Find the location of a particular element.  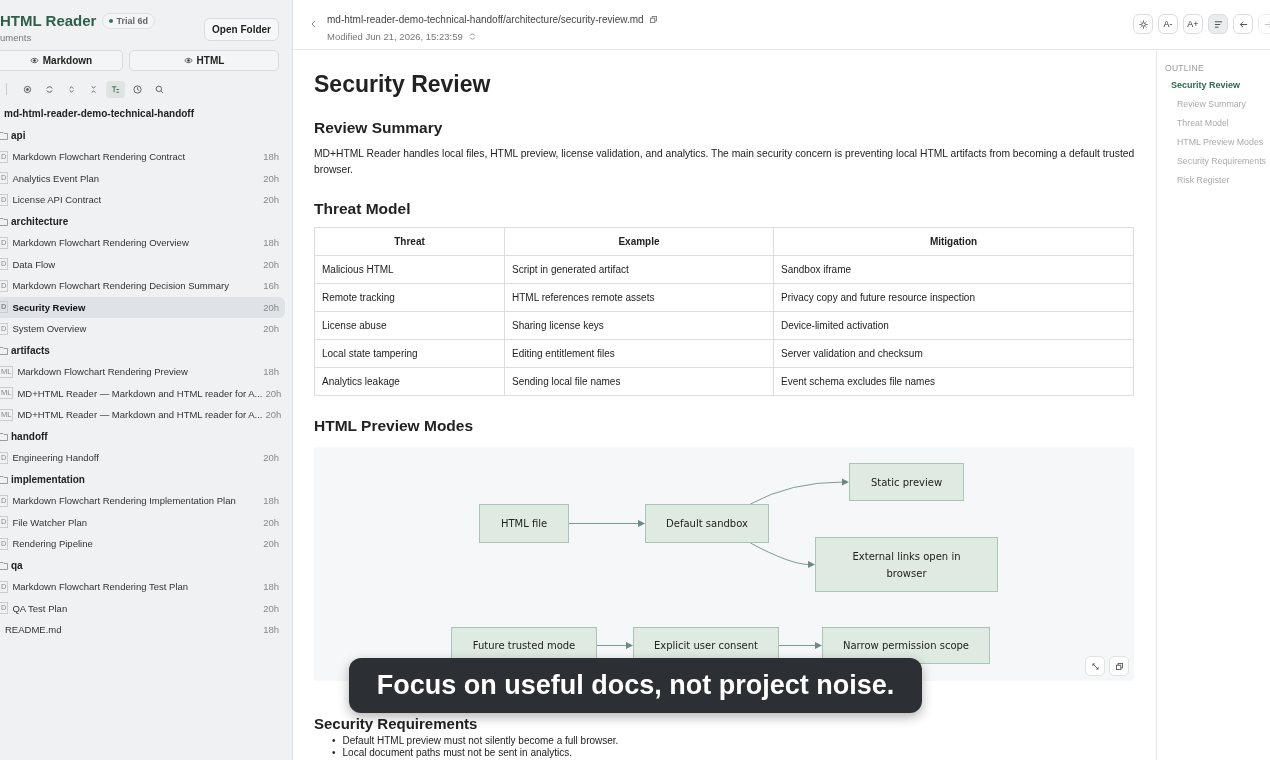

fullscreen-button is located at coordinates (1095, 666).